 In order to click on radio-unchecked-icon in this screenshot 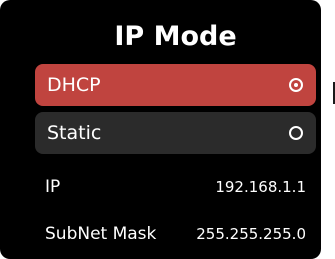, I will do `click(296, 133)`.